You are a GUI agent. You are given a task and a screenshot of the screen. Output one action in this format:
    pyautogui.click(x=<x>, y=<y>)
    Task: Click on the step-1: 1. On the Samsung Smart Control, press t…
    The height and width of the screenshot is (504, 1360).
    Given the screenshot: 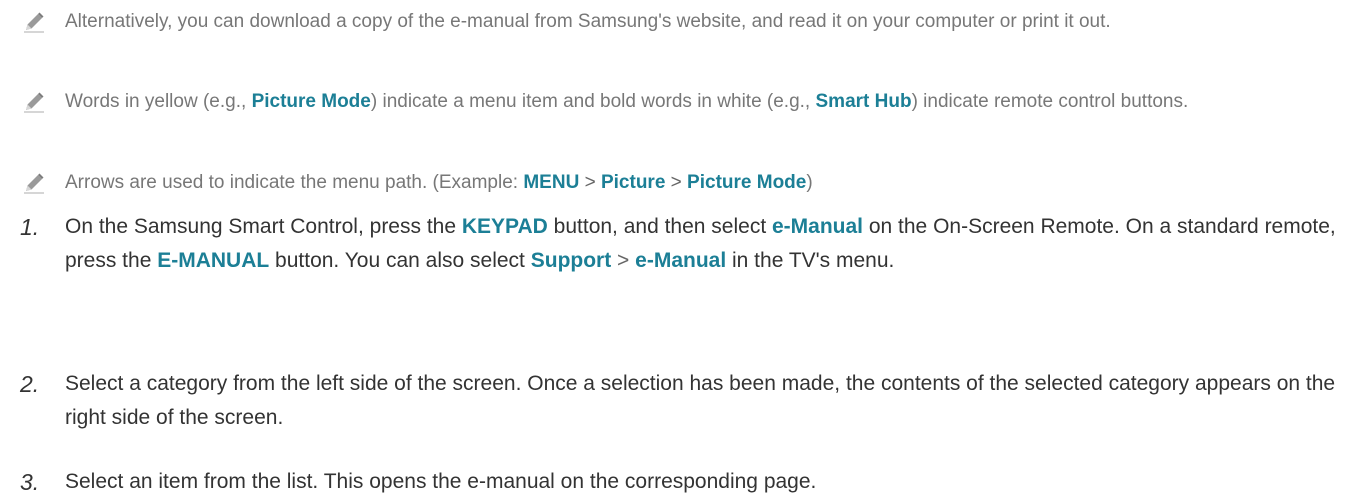 What is the action you would take?
    pyautogui.click(x=680, y=244)
    